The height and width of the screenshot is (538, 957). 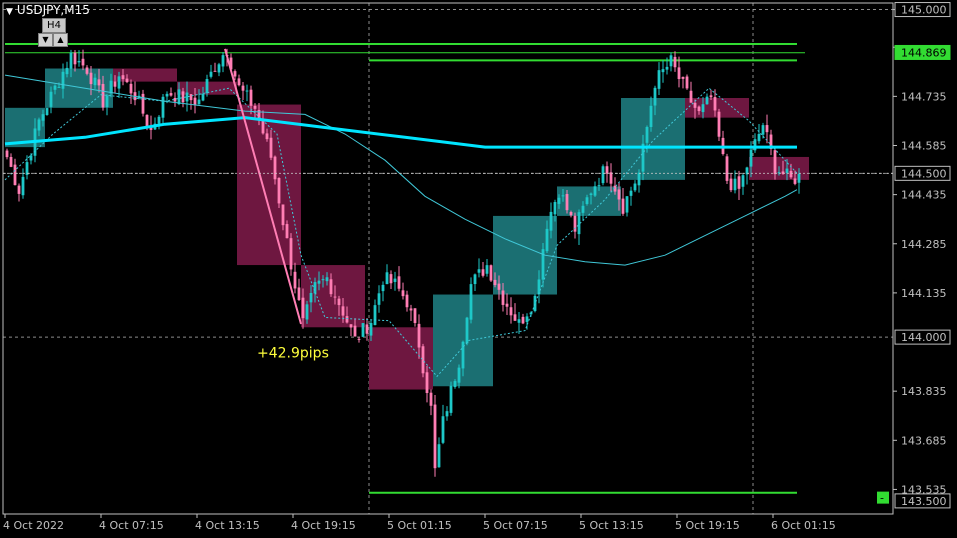 I want to click on htf-up-button: ▲, so click(x=60, y=40).